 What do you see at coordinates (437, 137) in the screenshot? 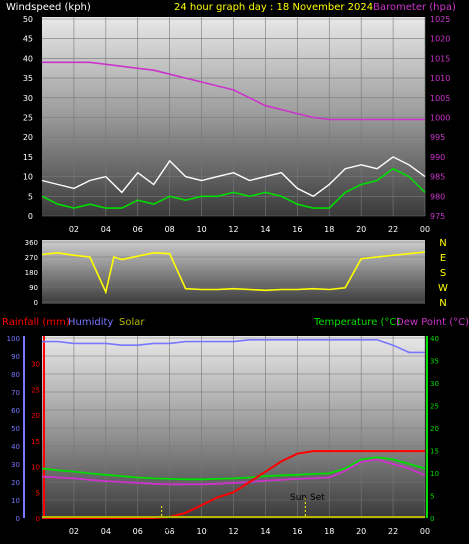
I see `baro-tick-label: 995` at bounding box center [437, 137].